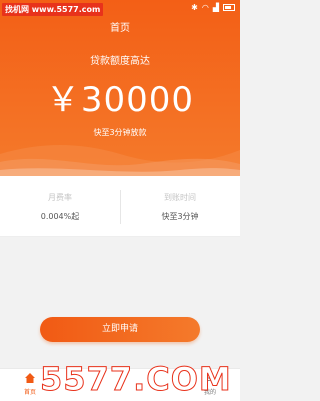  What do you see at coordinates (120, 100) in the screenshot?
I see `loan-amount: ￥30000` at bounding box center [120, 100].